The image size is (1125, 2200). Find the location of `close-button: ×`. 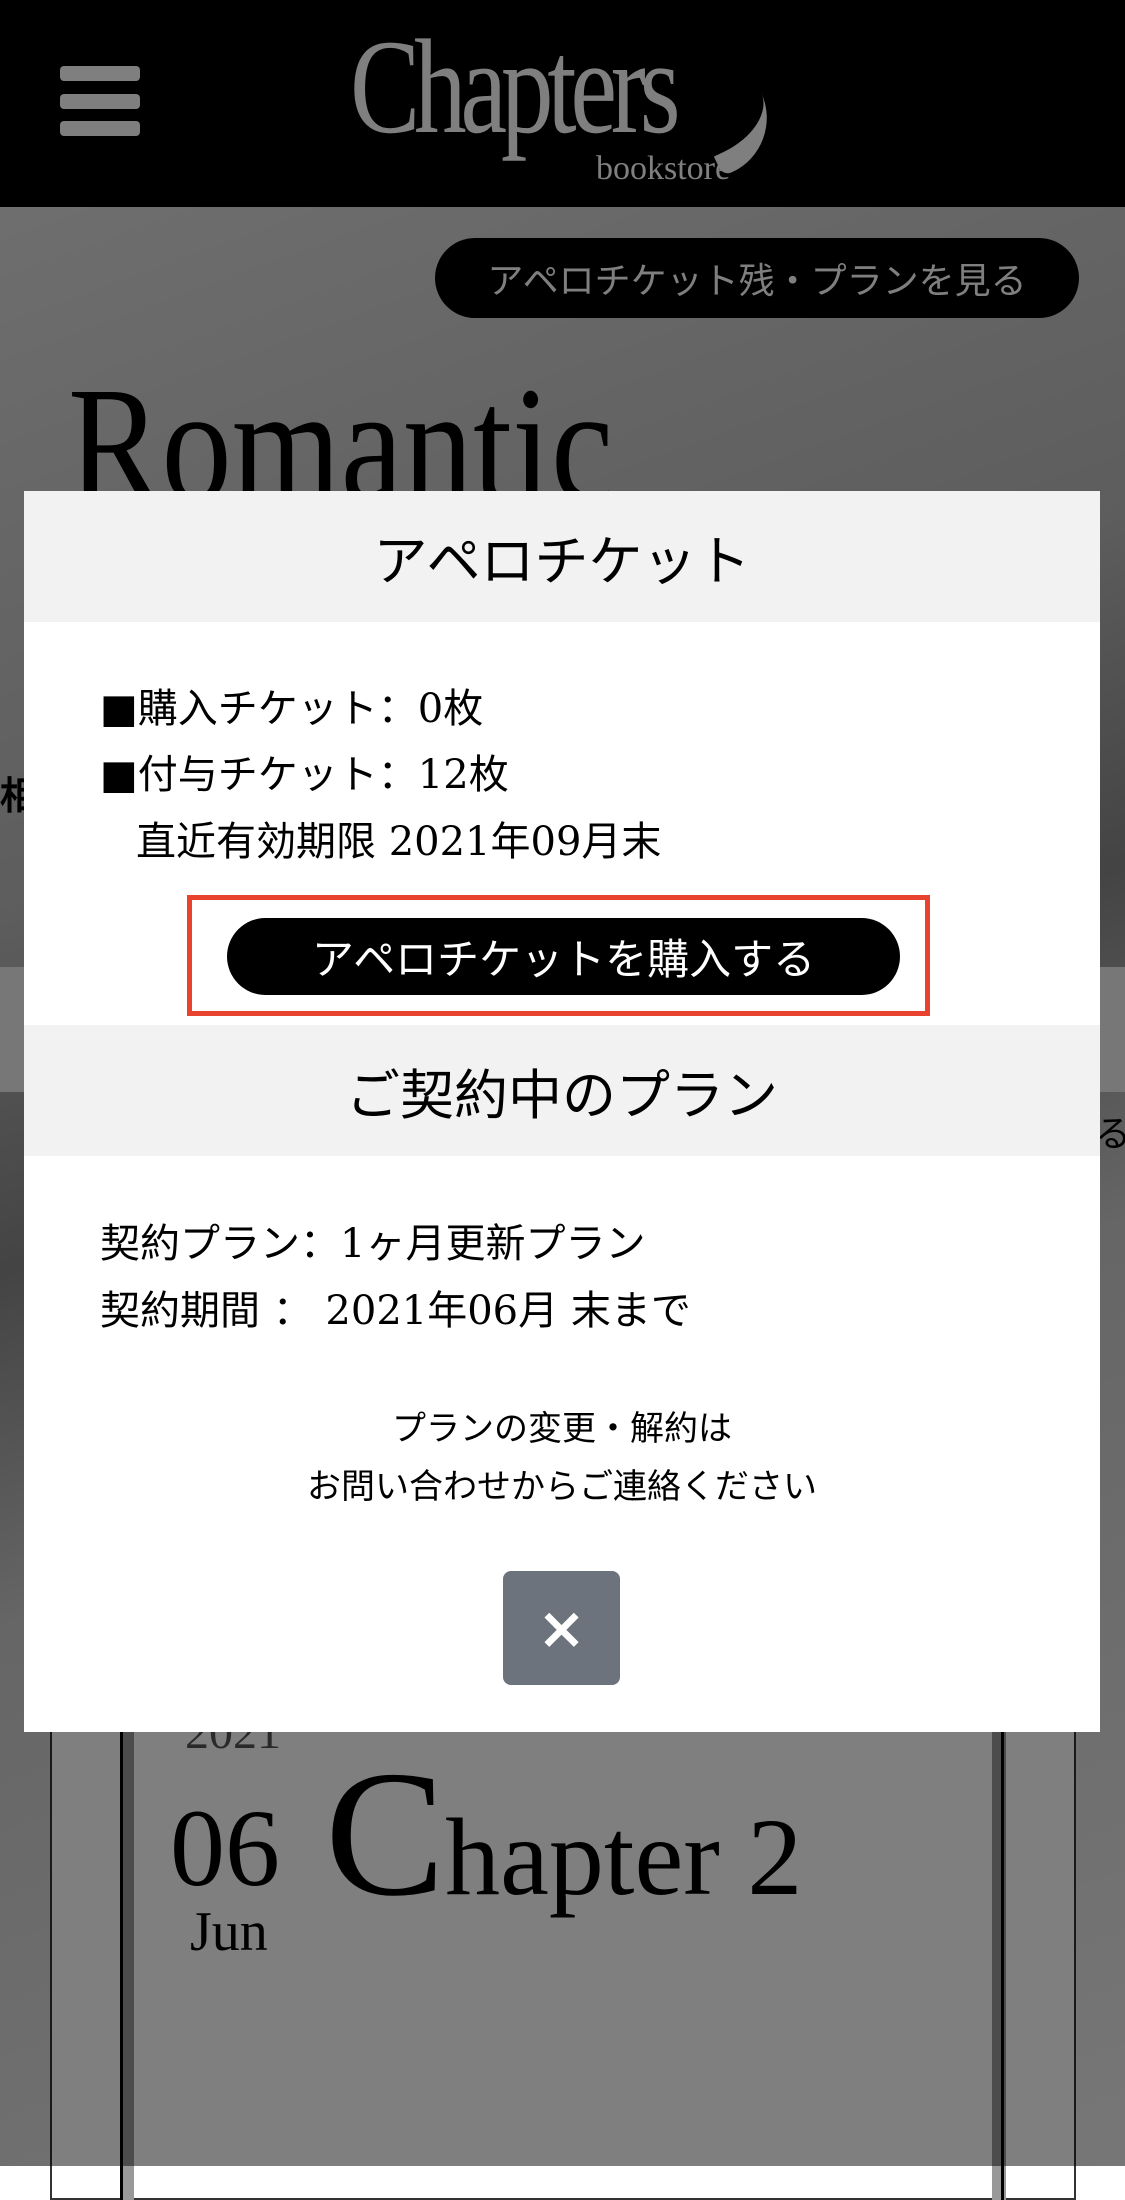

close-button: × is located at coordinates (561, 1628).